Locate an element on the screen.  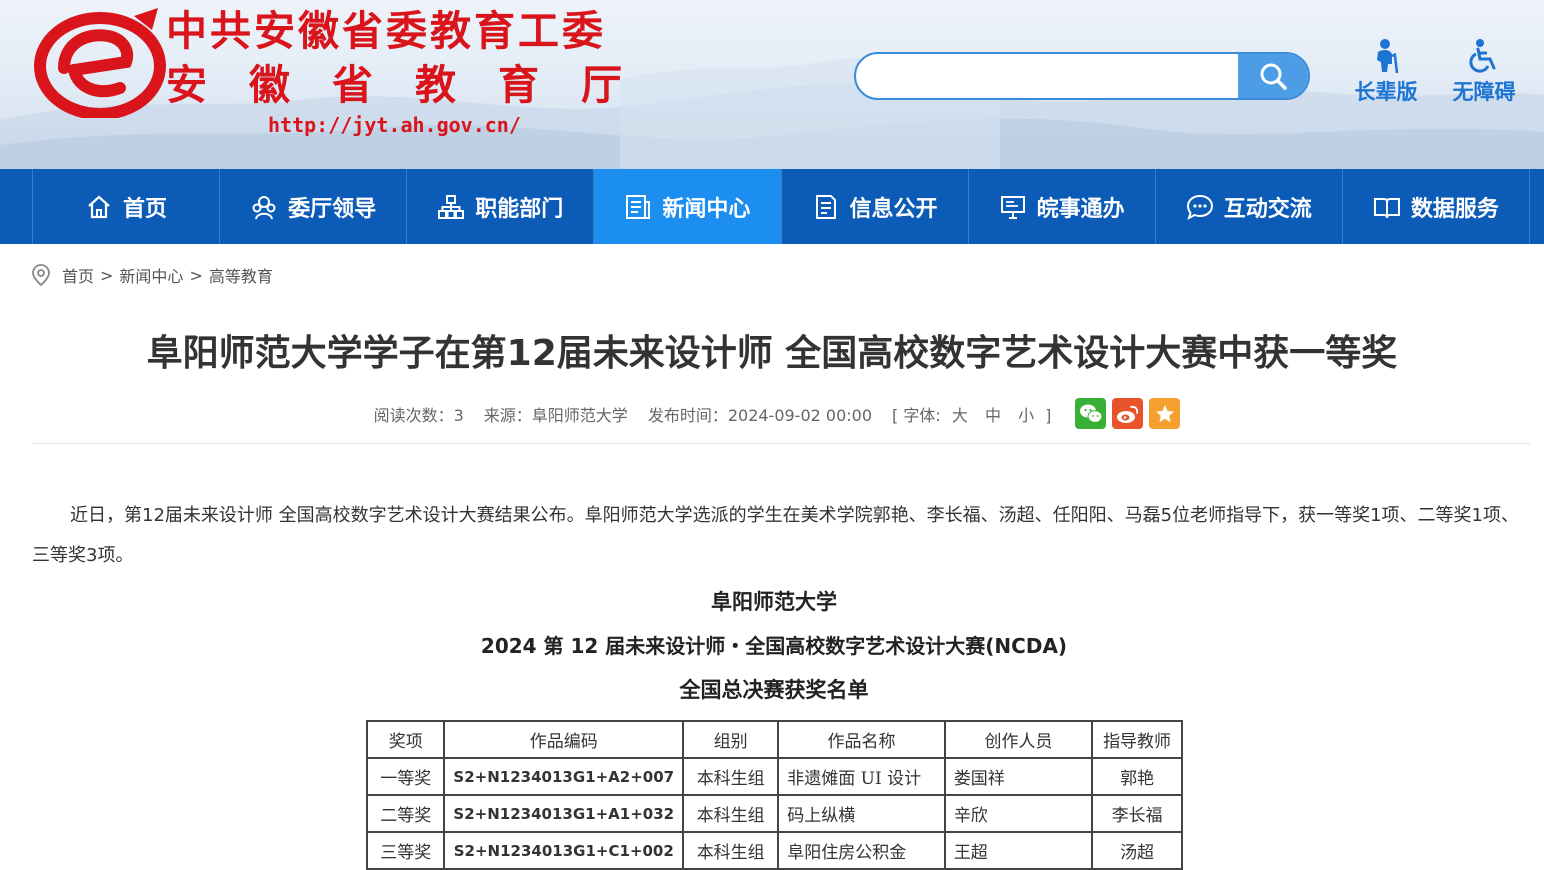
share-weibo-button is located at coordinates (1128, 413).